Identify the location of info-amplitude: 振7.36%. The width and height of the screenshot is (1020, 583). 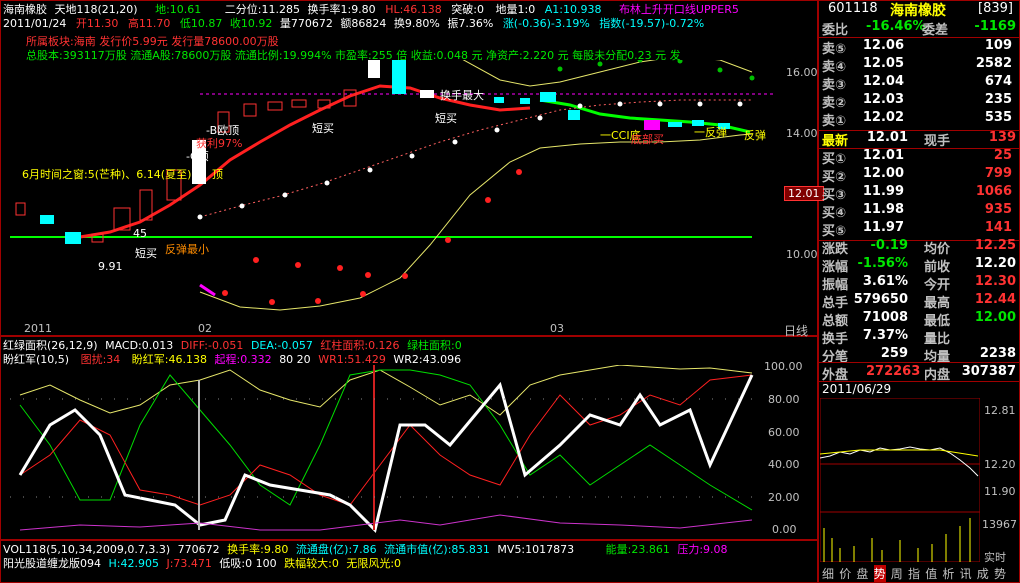
(470, 23).